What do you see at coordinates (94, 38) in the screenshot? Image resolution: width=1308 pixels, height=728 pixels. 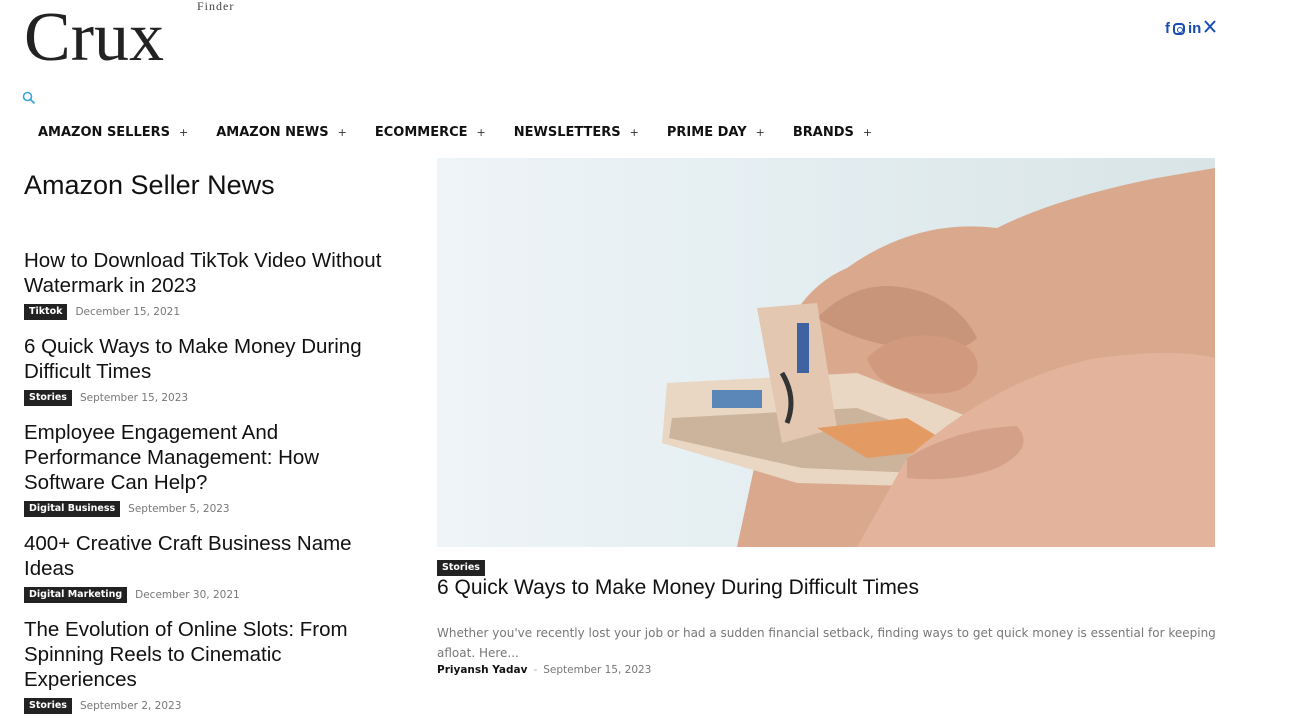 I see `logo-text: Crux` at bounding box center [94, 38].